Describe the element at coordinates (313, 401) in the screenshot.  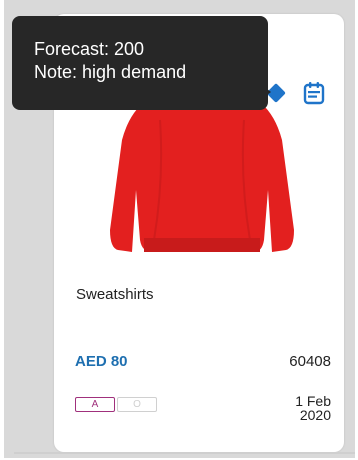
I see `date-line-1: 1 Feb` at that location.